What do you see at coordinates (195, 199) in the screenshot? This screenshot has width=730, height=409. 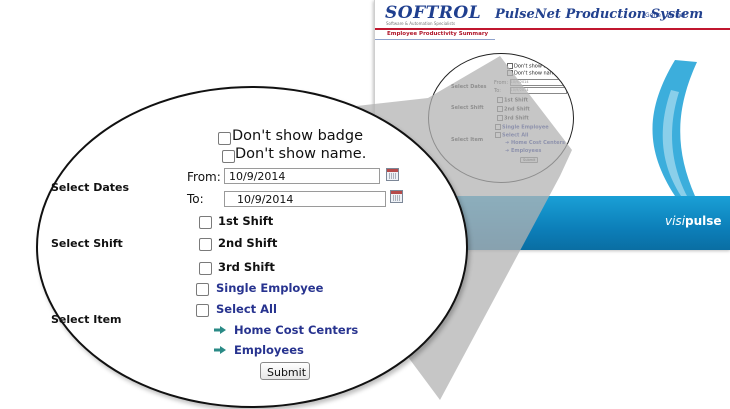 I see `to-label: To:` at bounding box center [195, 199].